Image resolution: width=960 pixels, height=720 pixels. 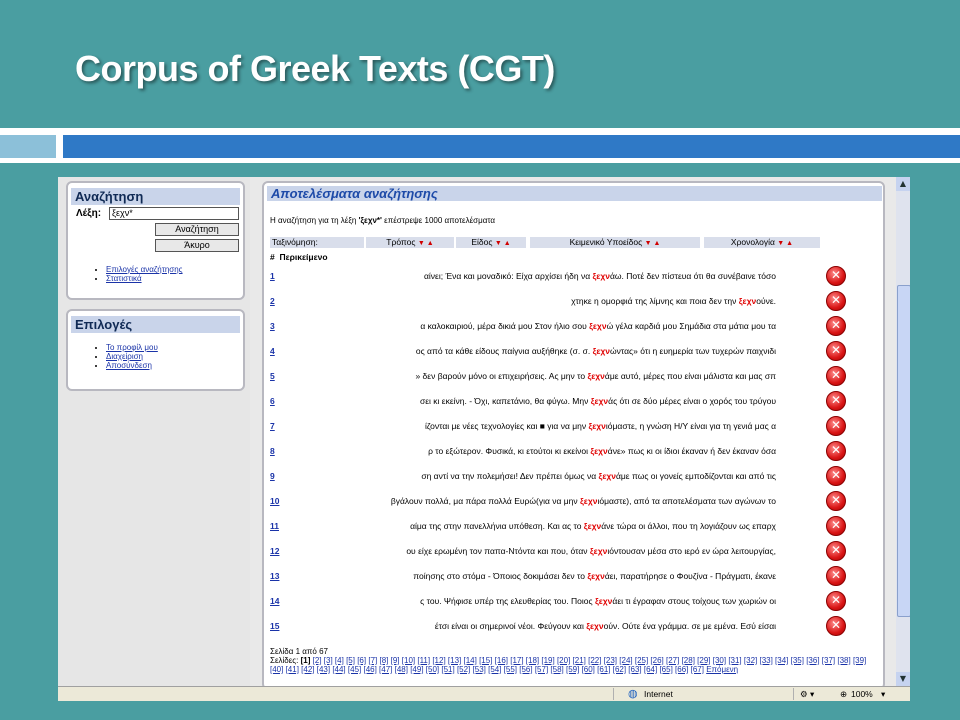 I want to click on administration-link: Διαχείριση, so click(x=124, y=356).